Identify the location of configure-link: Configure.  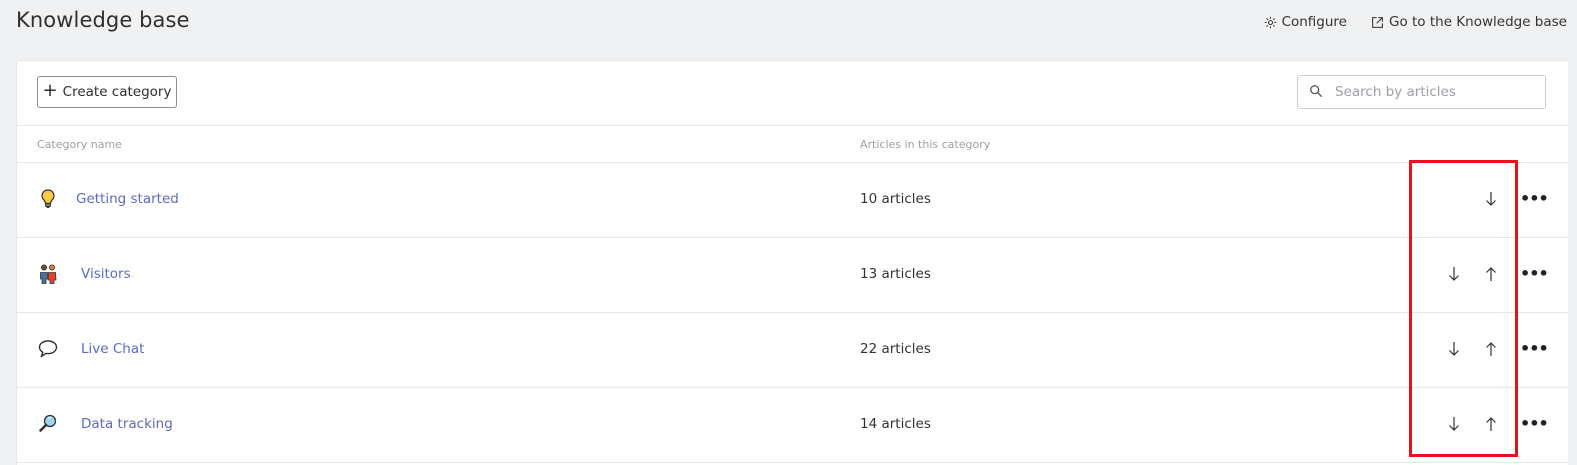
(1305, 22).